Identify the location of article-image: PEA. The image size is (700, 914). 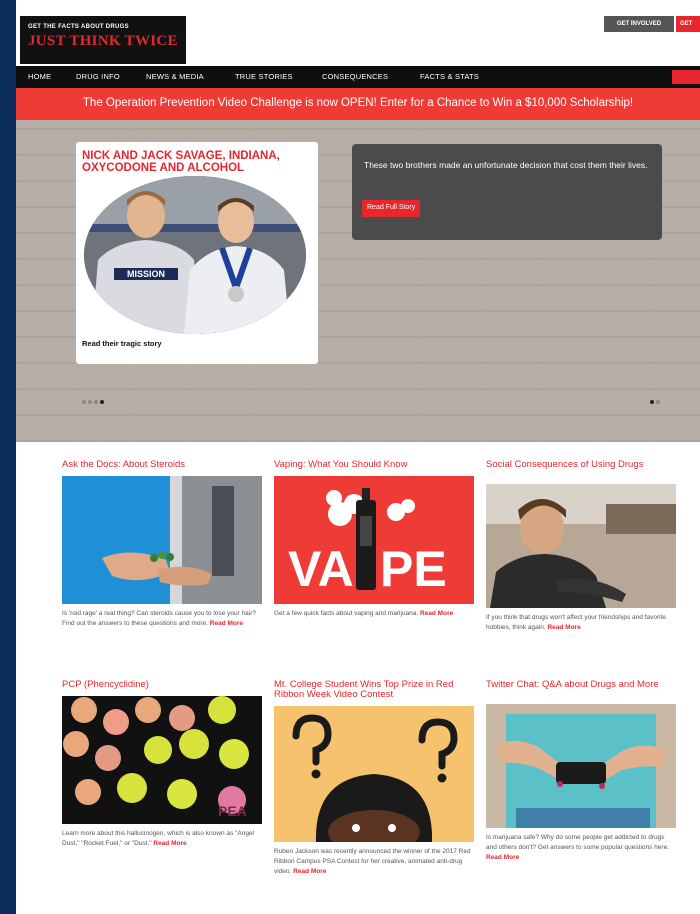
(162, 760).